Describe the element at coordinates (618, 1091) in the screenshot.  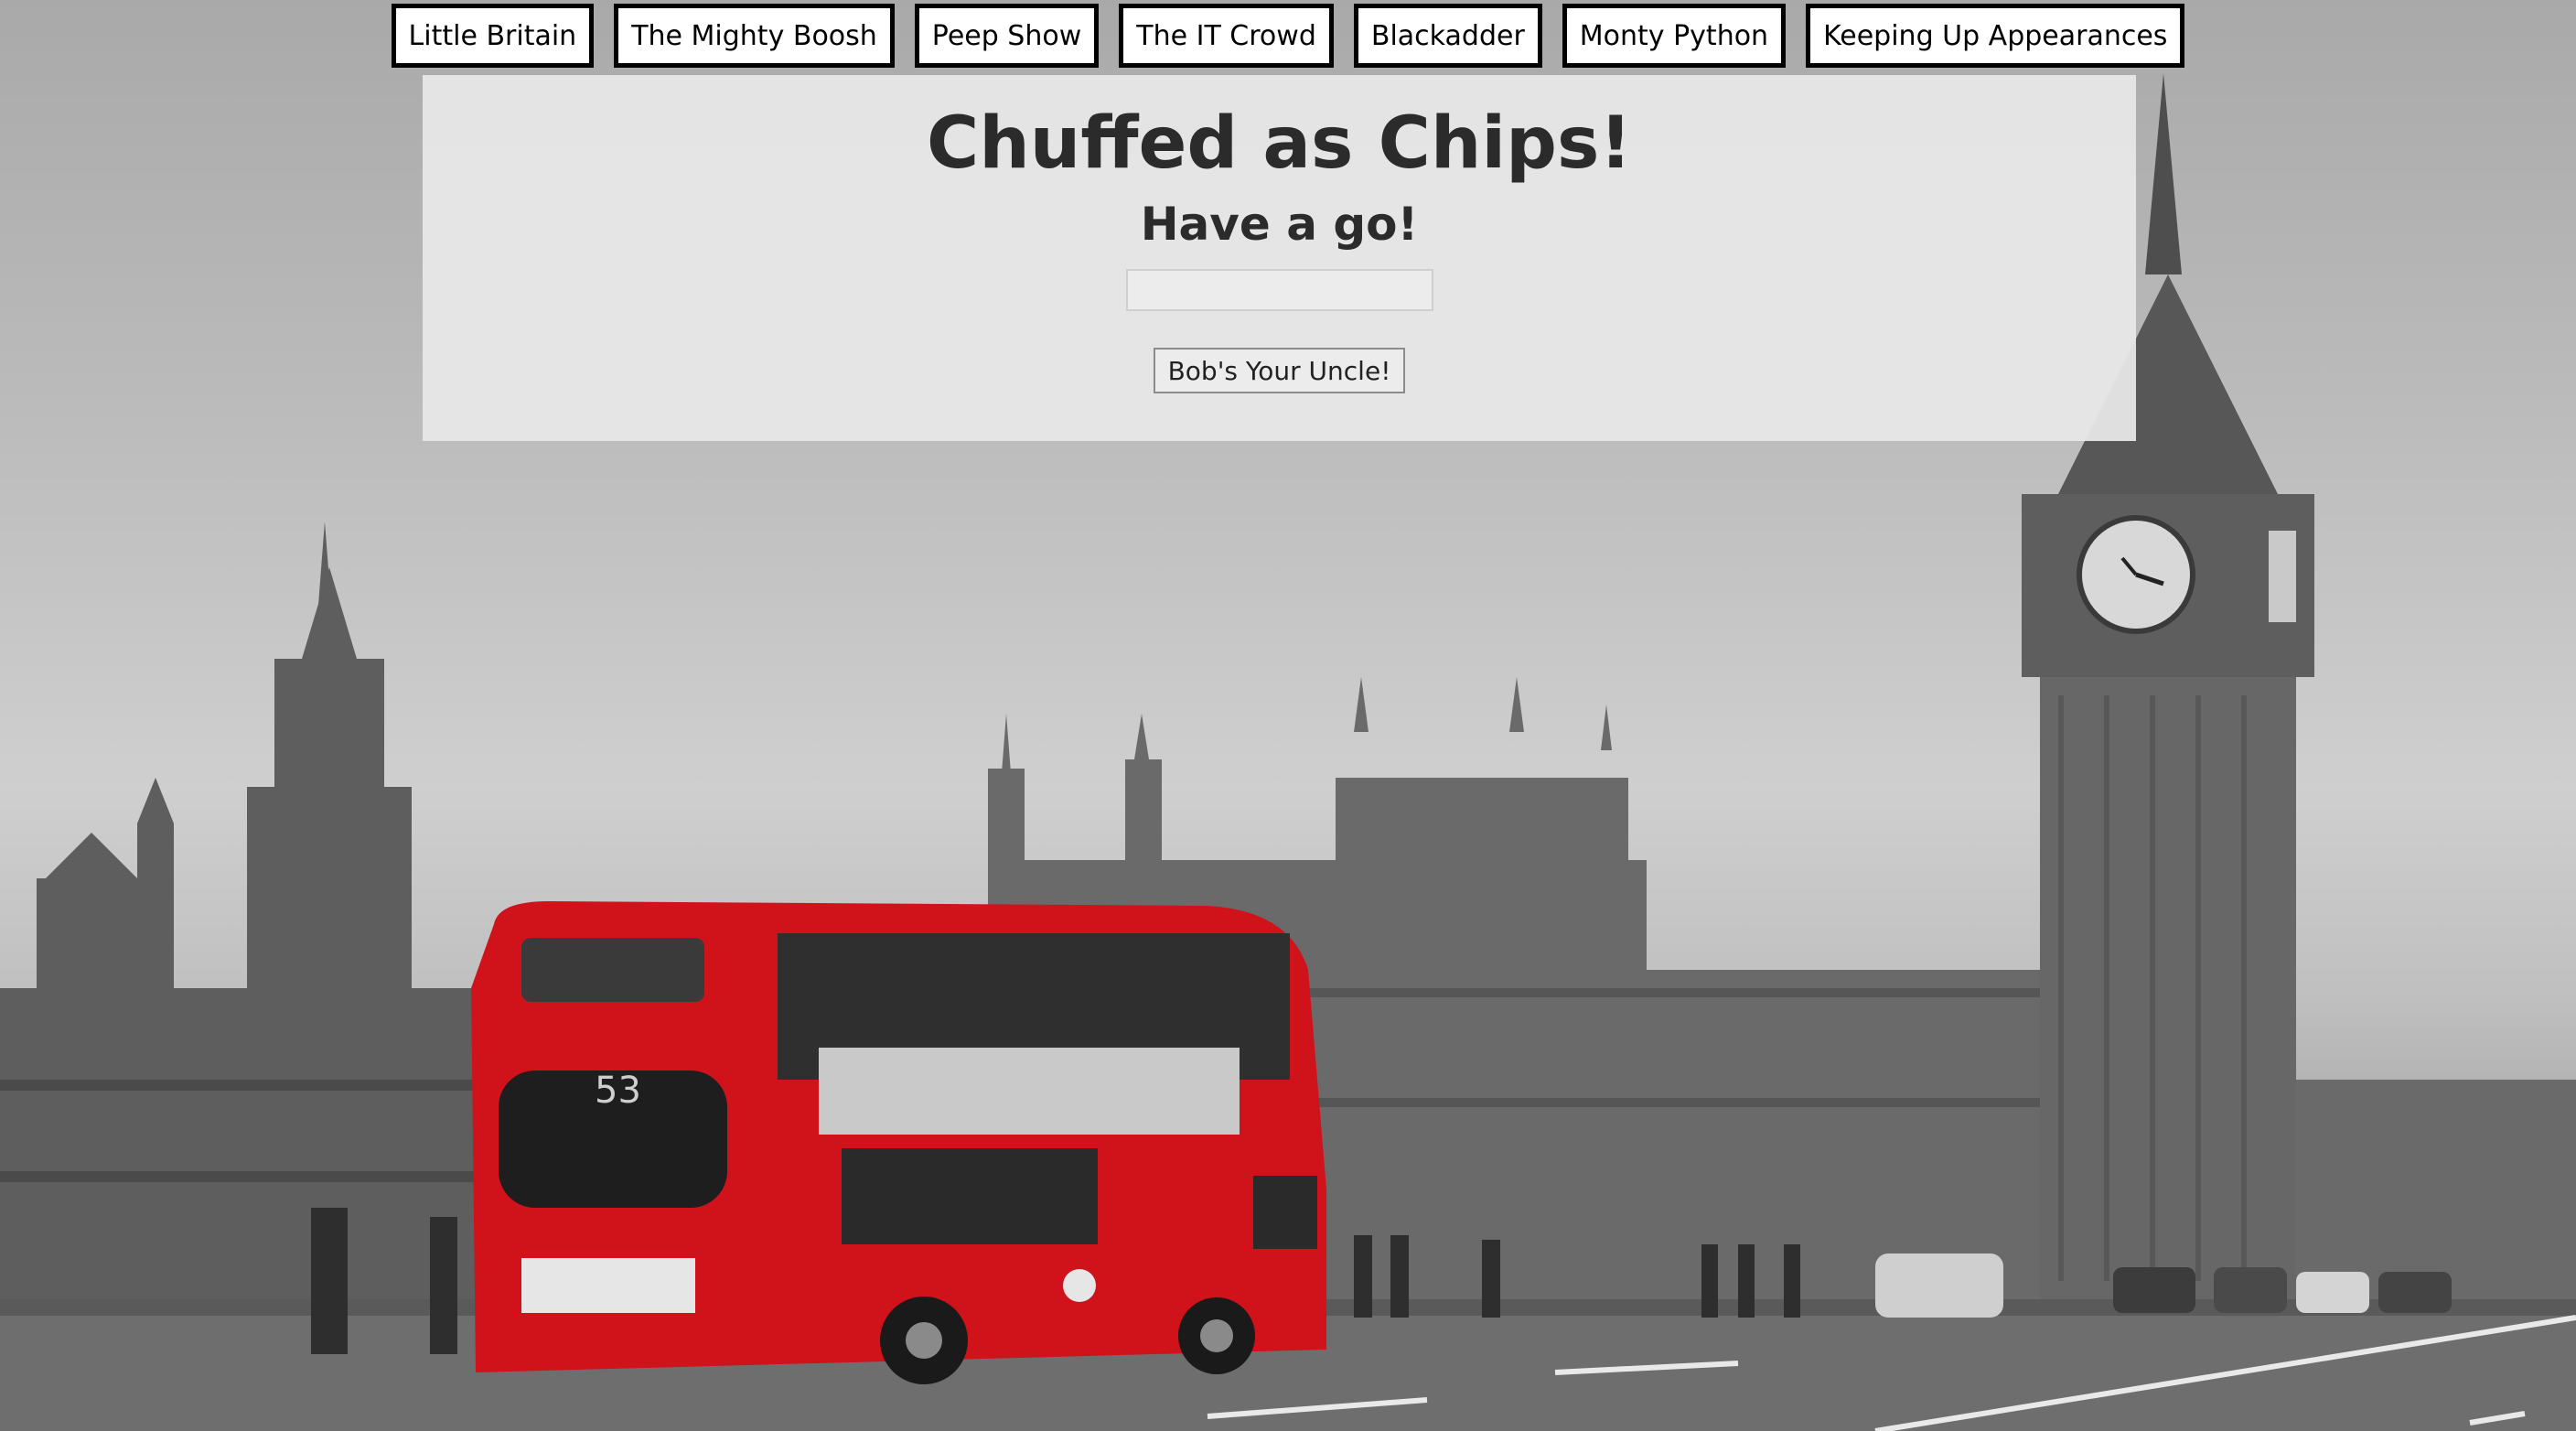
I see `bus-route-number: 53` at that location.